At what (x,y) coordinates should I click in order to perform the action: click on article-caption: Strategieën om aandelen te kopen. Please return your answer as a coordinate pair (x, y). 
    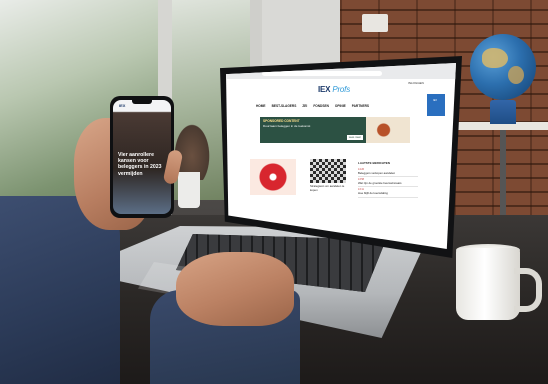
    Looking at the image, I should click on (327, 188).